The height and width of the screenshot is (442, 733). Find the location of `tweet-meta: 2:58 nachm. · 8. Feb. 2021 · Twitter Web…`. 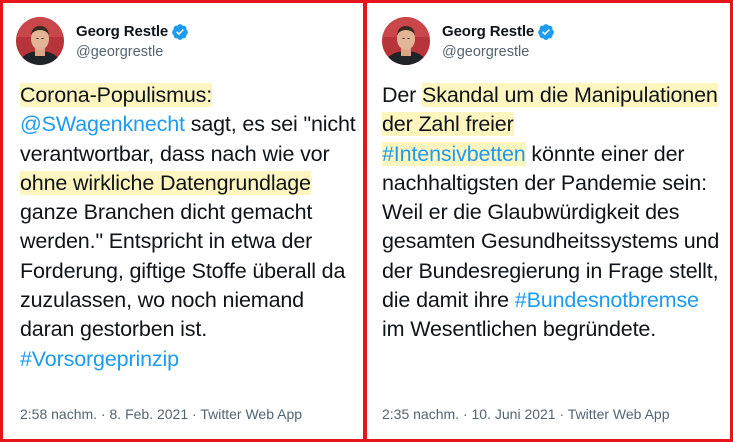

tweet-meta: 2:58 nachm. · 8. Feb. 2021 · Twitter Web… is located at coordinates (161, 414).